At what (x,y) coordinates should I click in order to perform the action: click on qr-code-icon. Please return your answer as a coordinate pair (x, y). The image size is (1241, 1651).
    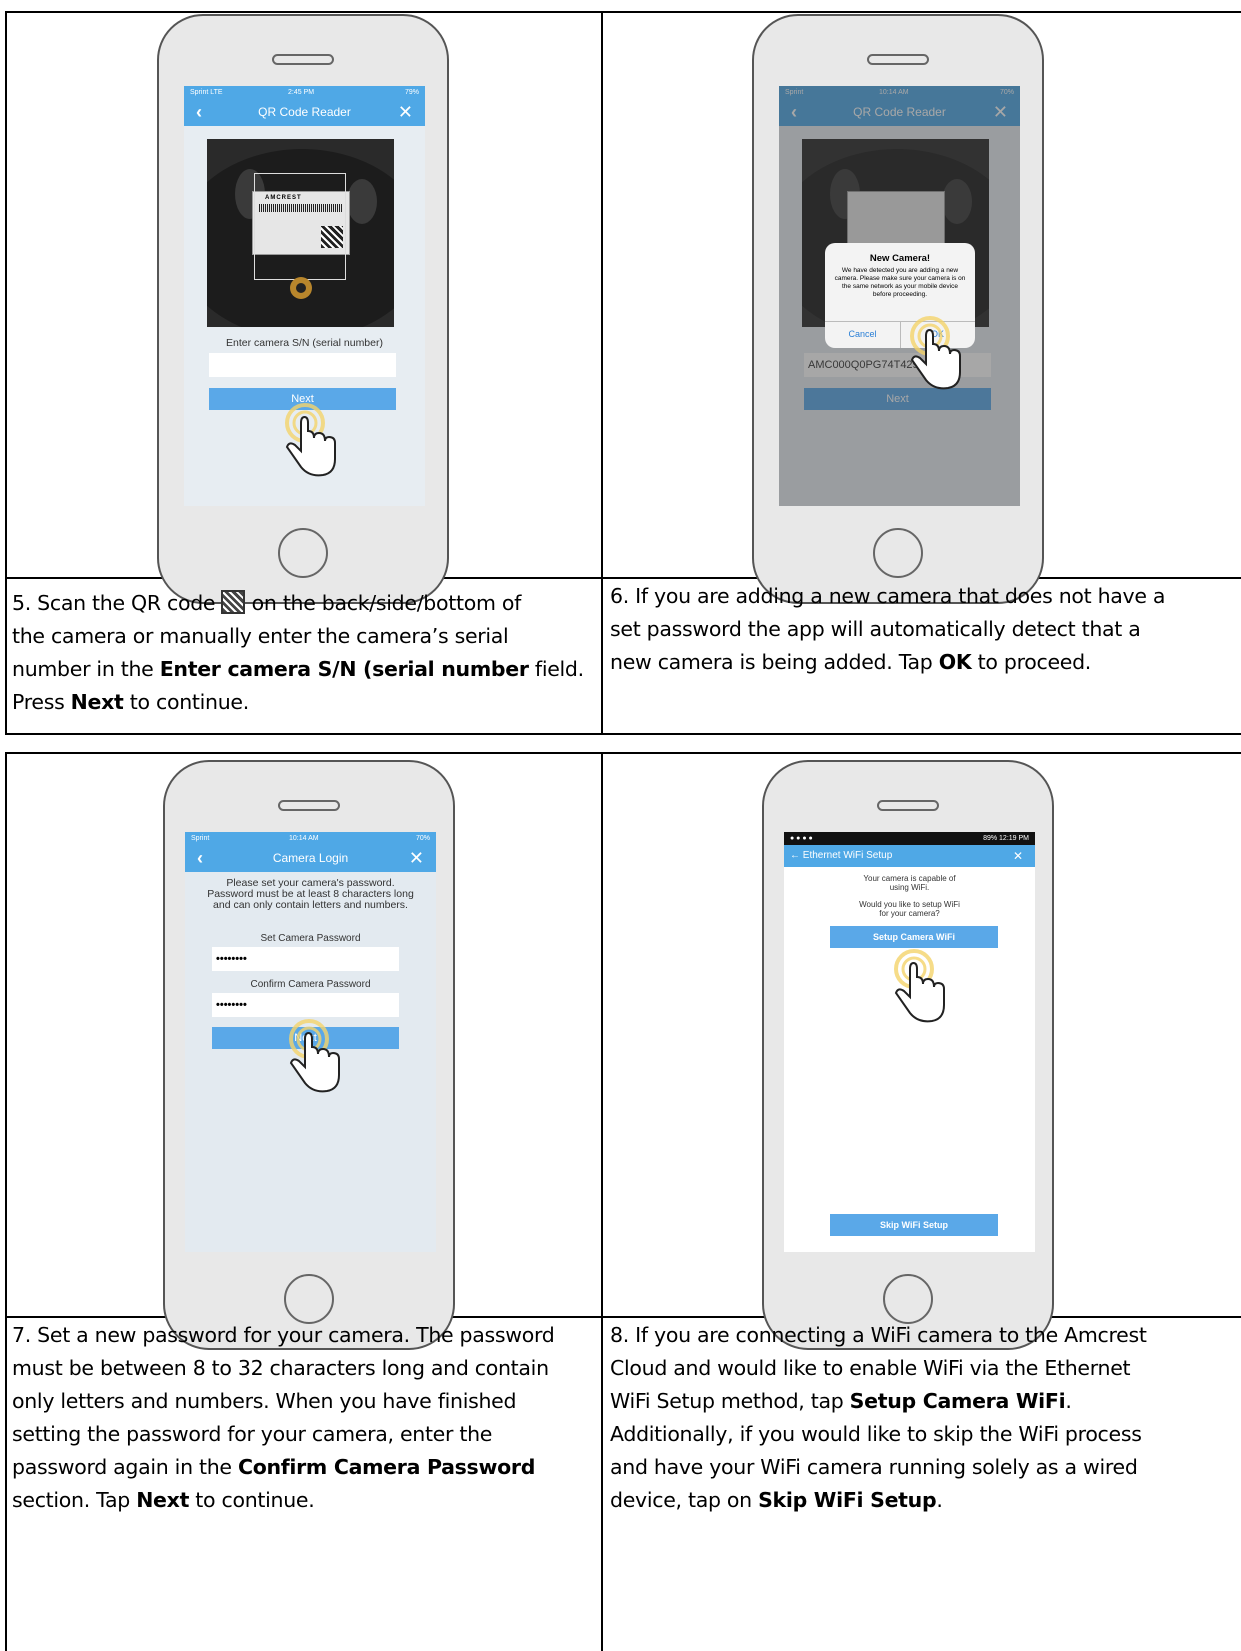
    Looking at the image, I should click on (233, 602).